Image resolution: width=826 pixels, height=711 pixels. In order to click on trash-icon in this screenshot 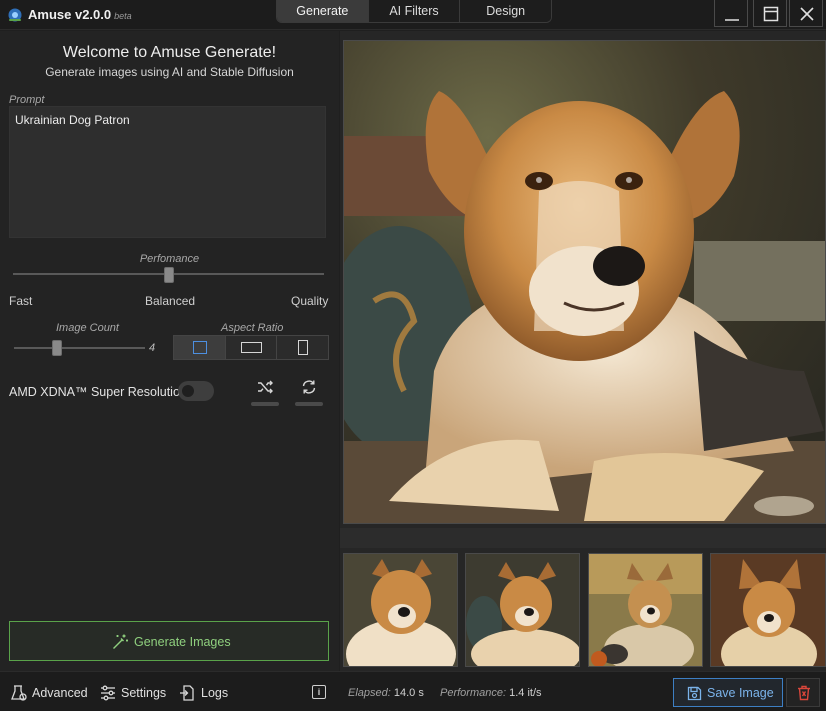, I will do `click(804, 693)`.